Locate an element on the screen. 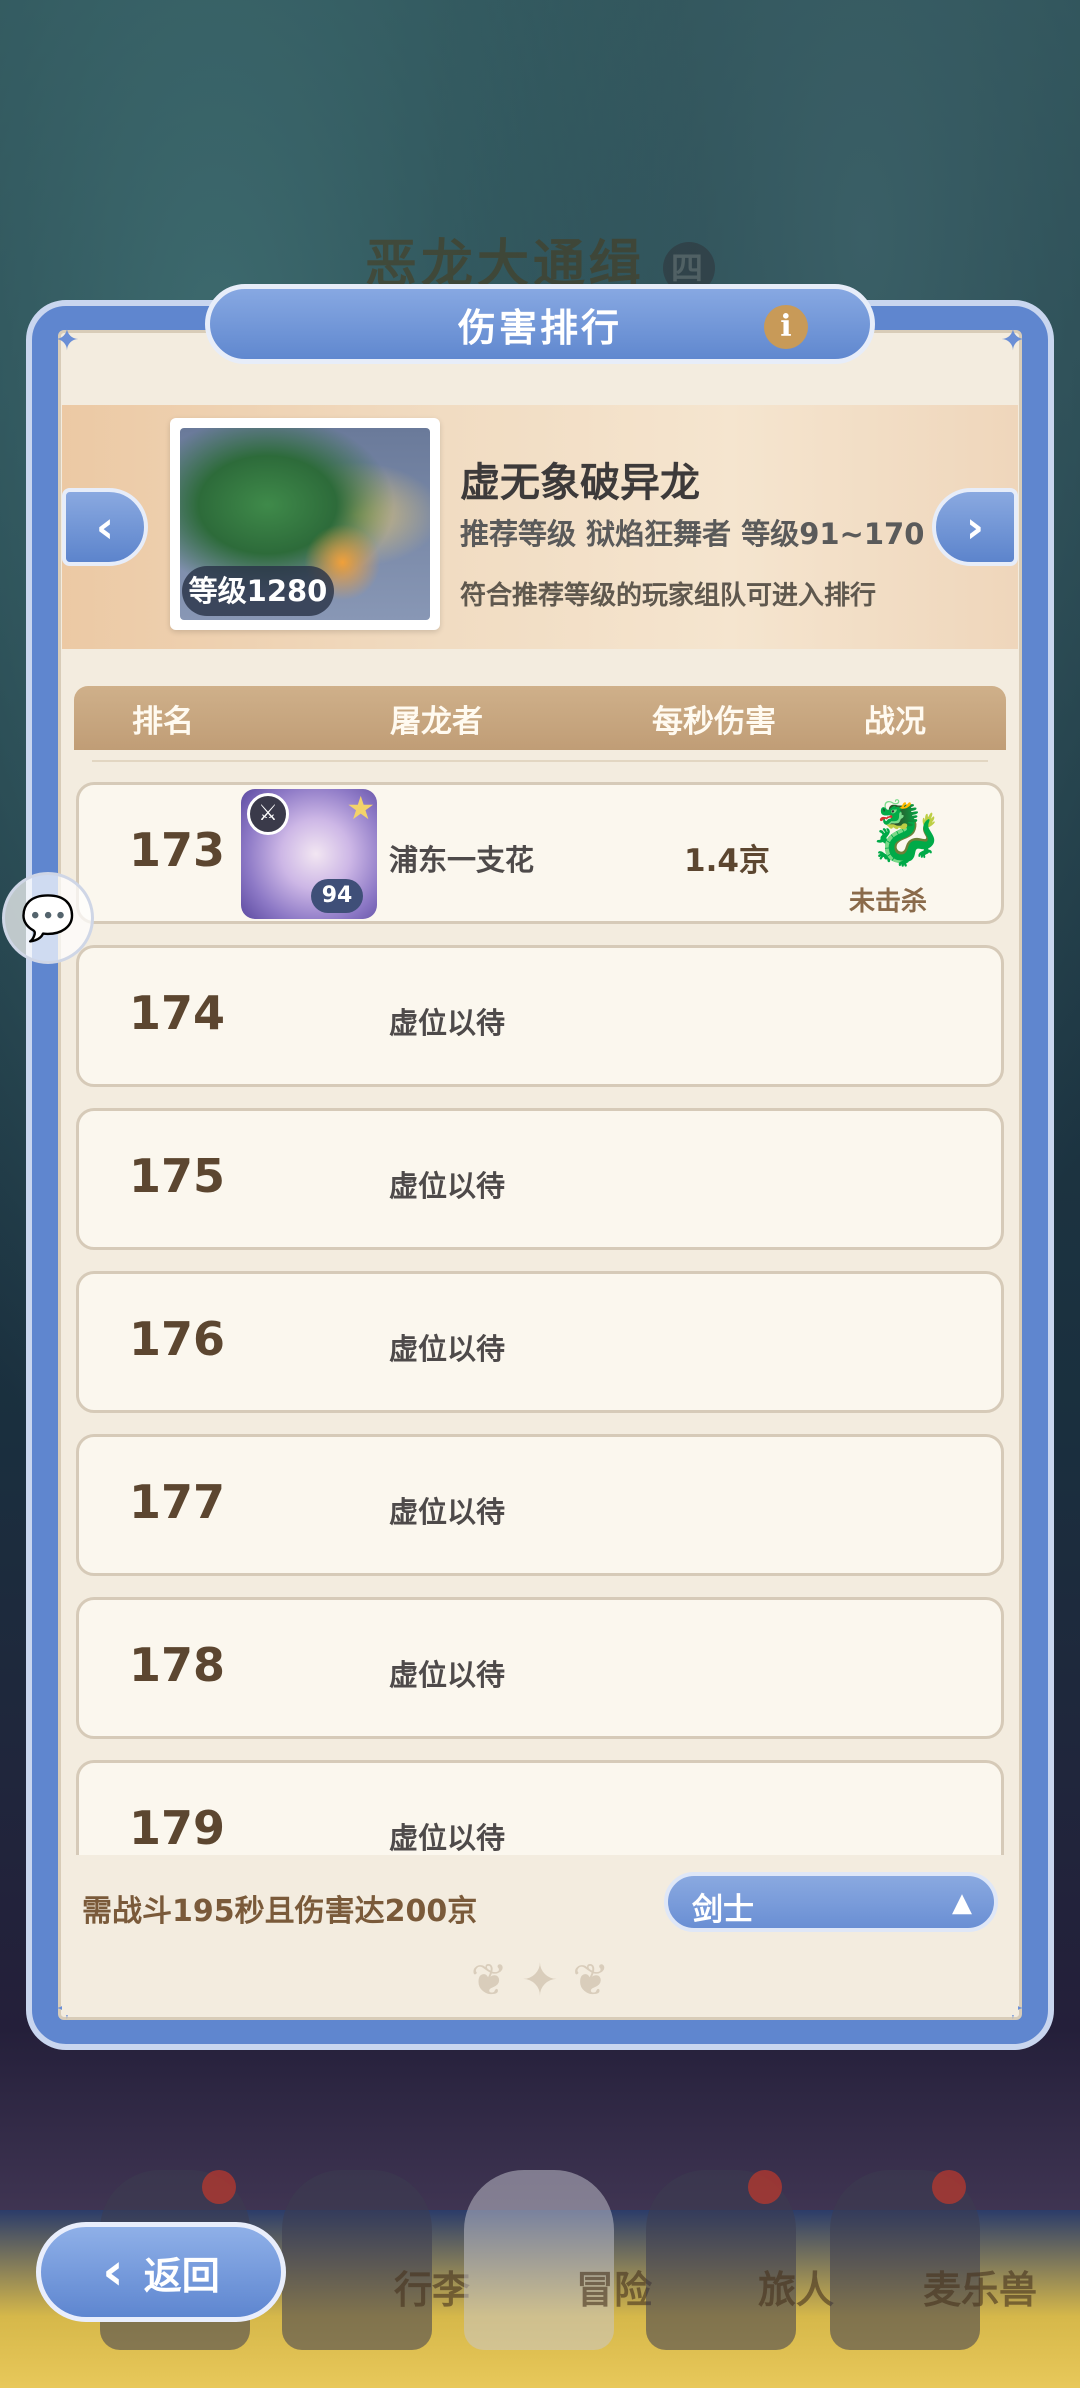 The height and width of the screenshot is (2388, 1080). back-button: ‹ 返回 is located at coordinates (161, 2272).